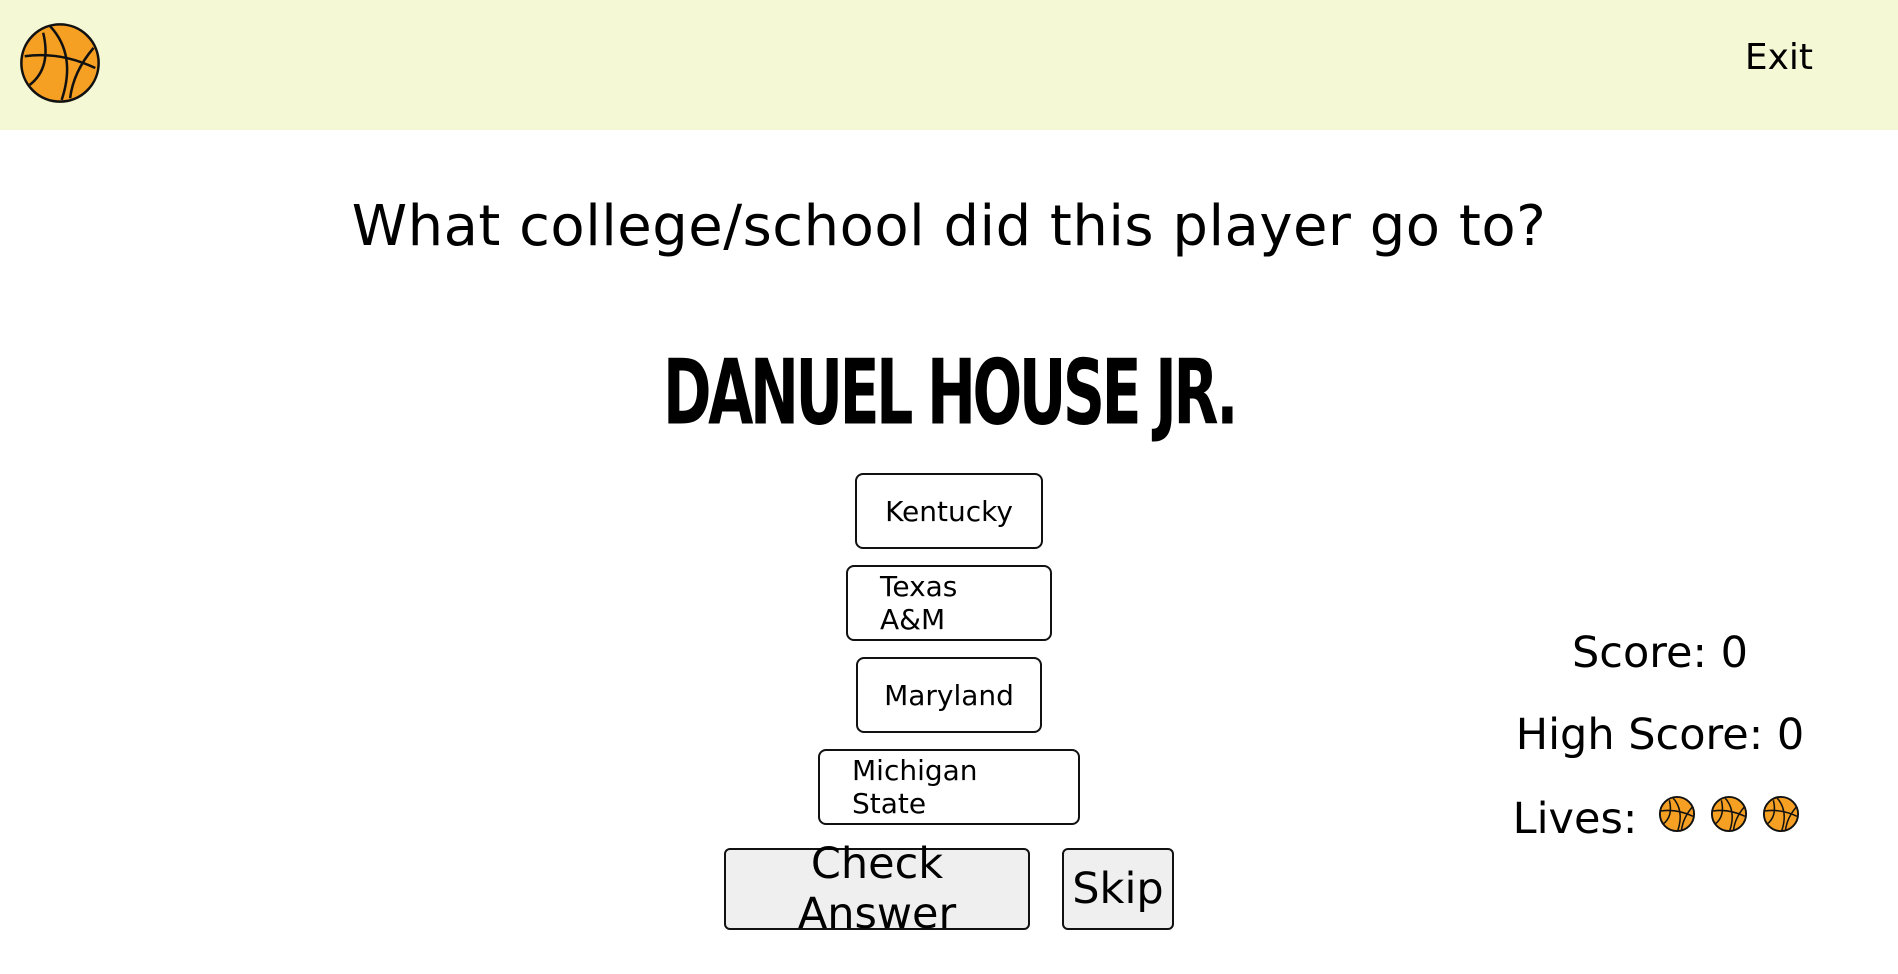 Image resolution: width=1898 pixels, height=974 pixels. What do you see at coordinates (949, 603) in the screenshot?
I see `option-button: Texas A&M` at bounding box center [949, 603].